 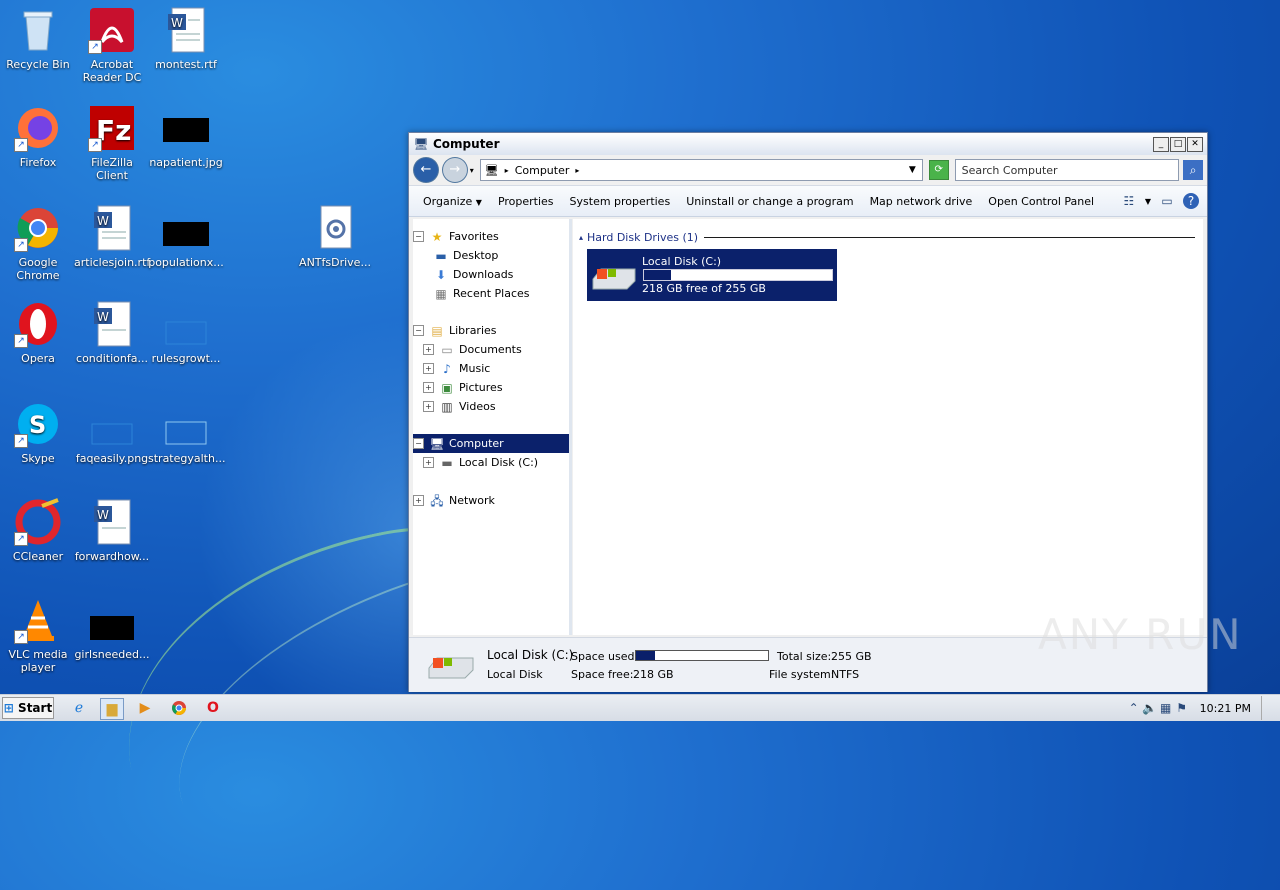 I want to click on address-dropdown-icon: ▼, so click(x=912, y=170).